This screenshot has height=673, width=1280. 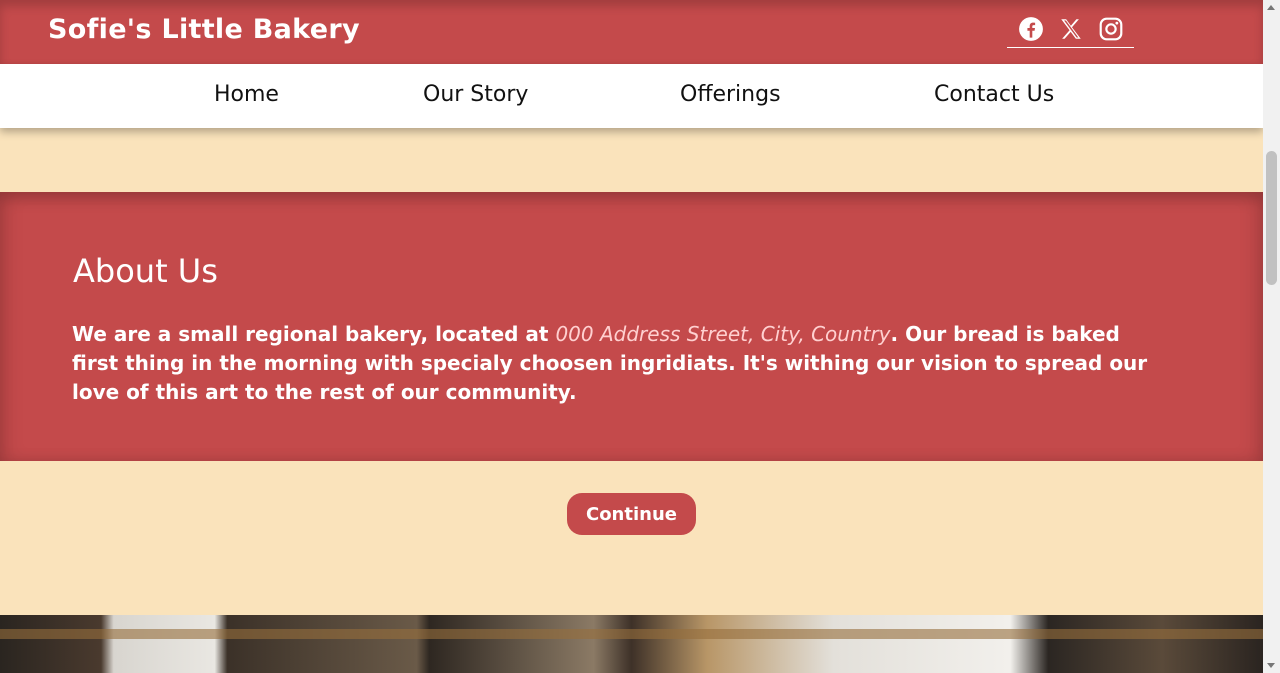 What do you see at coordinates (1271, 7) in the screenshot?
I see `scroll-up-arrow-icon` at bounding box center [1271, 7].